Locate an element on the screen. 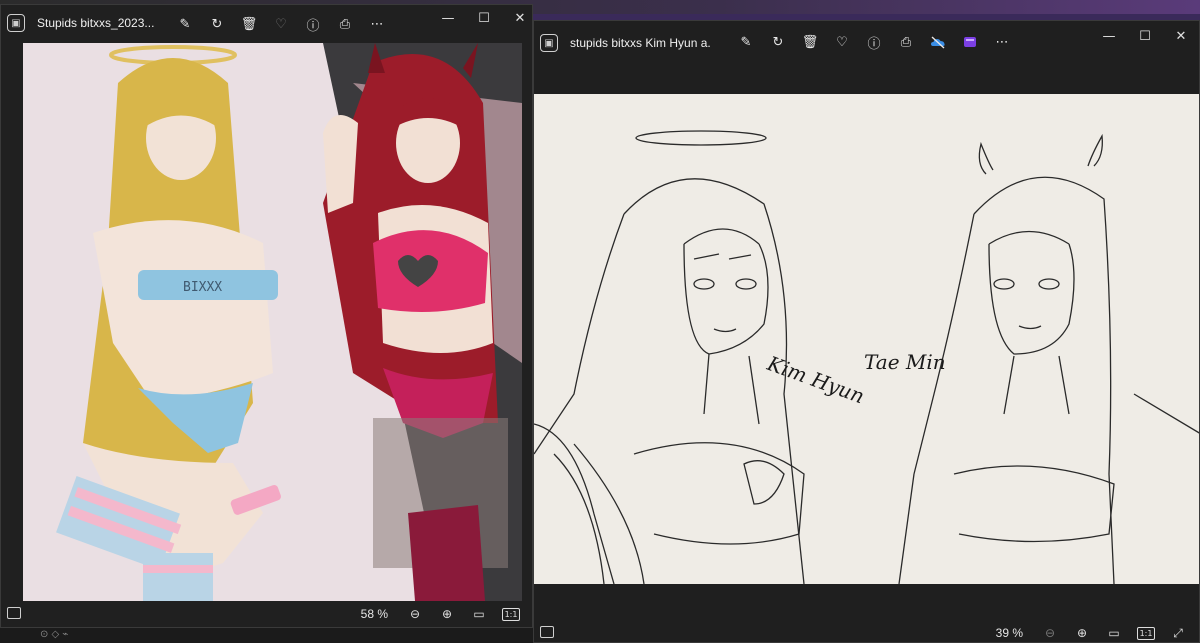 This screenshot has width=1200, height=643. zoom-controls: 39 % ⊖ ⊕ ▭ 1:1 ⤢ is located at coordinates (1093, 632).